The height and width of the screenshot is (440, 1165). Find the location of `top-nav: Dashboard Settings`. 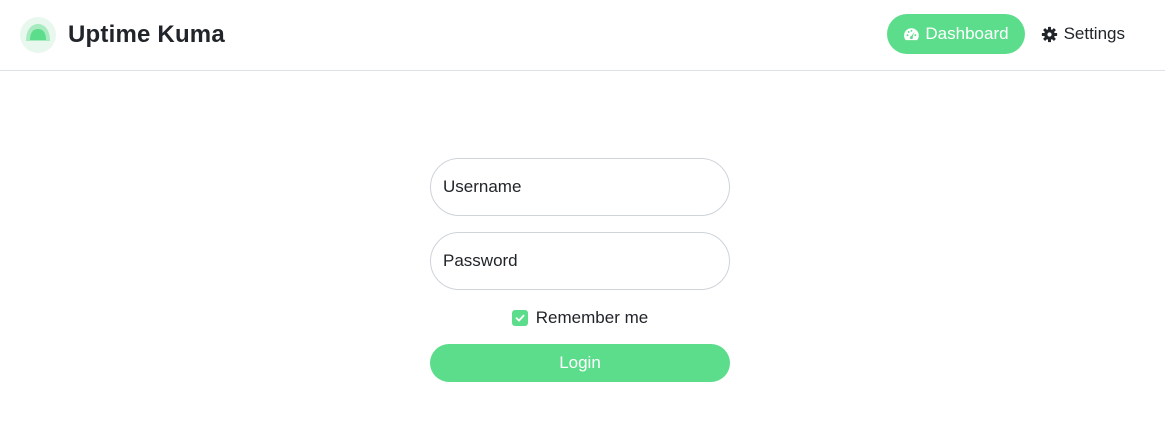

top-nav: Dashboard Settings is located at coordinates (1010, 34).